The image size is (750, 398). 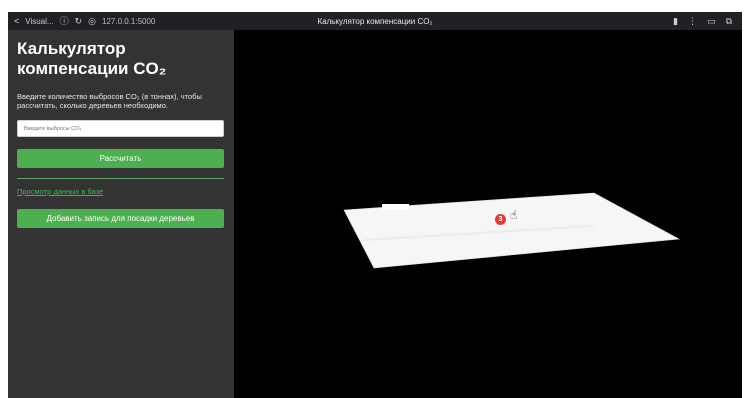 What do you see at coordinates (16, 21) in the screenshot?
I see `back-arrow-icon: <` at bounding box center [16, 21].